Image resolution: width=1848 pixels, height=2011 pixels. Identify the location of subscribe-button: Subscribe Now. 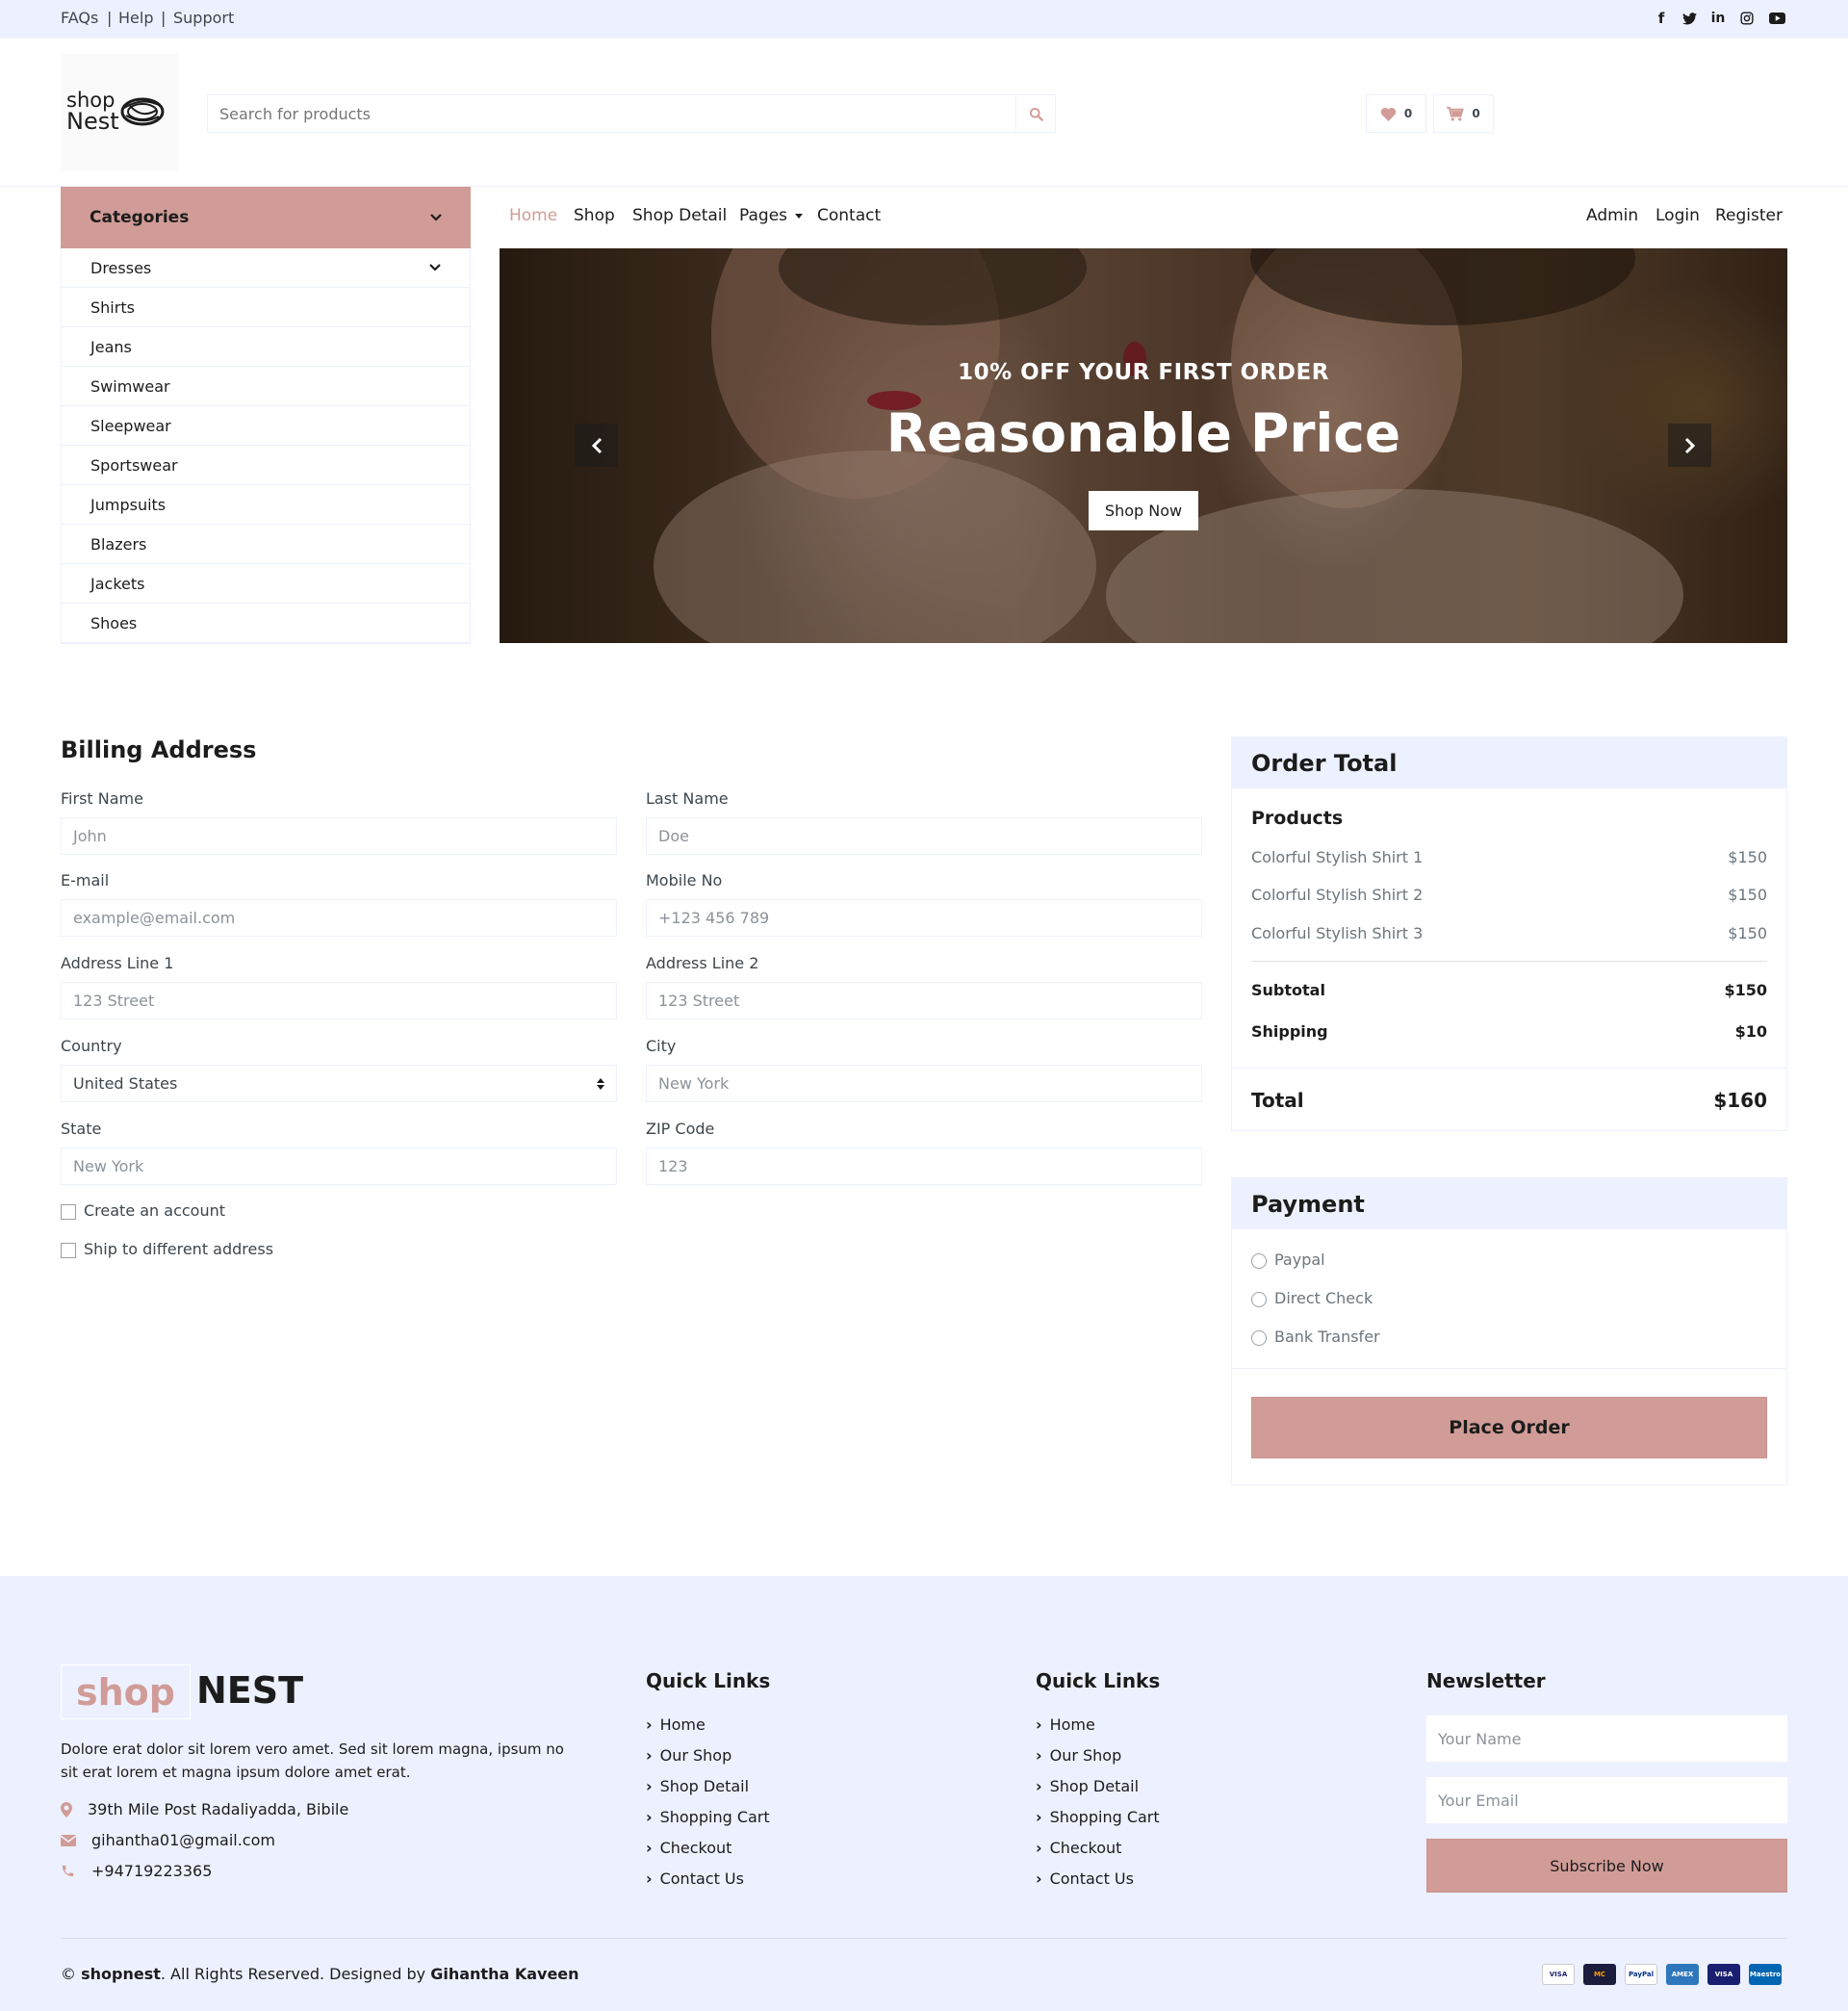
(1606, 1866).